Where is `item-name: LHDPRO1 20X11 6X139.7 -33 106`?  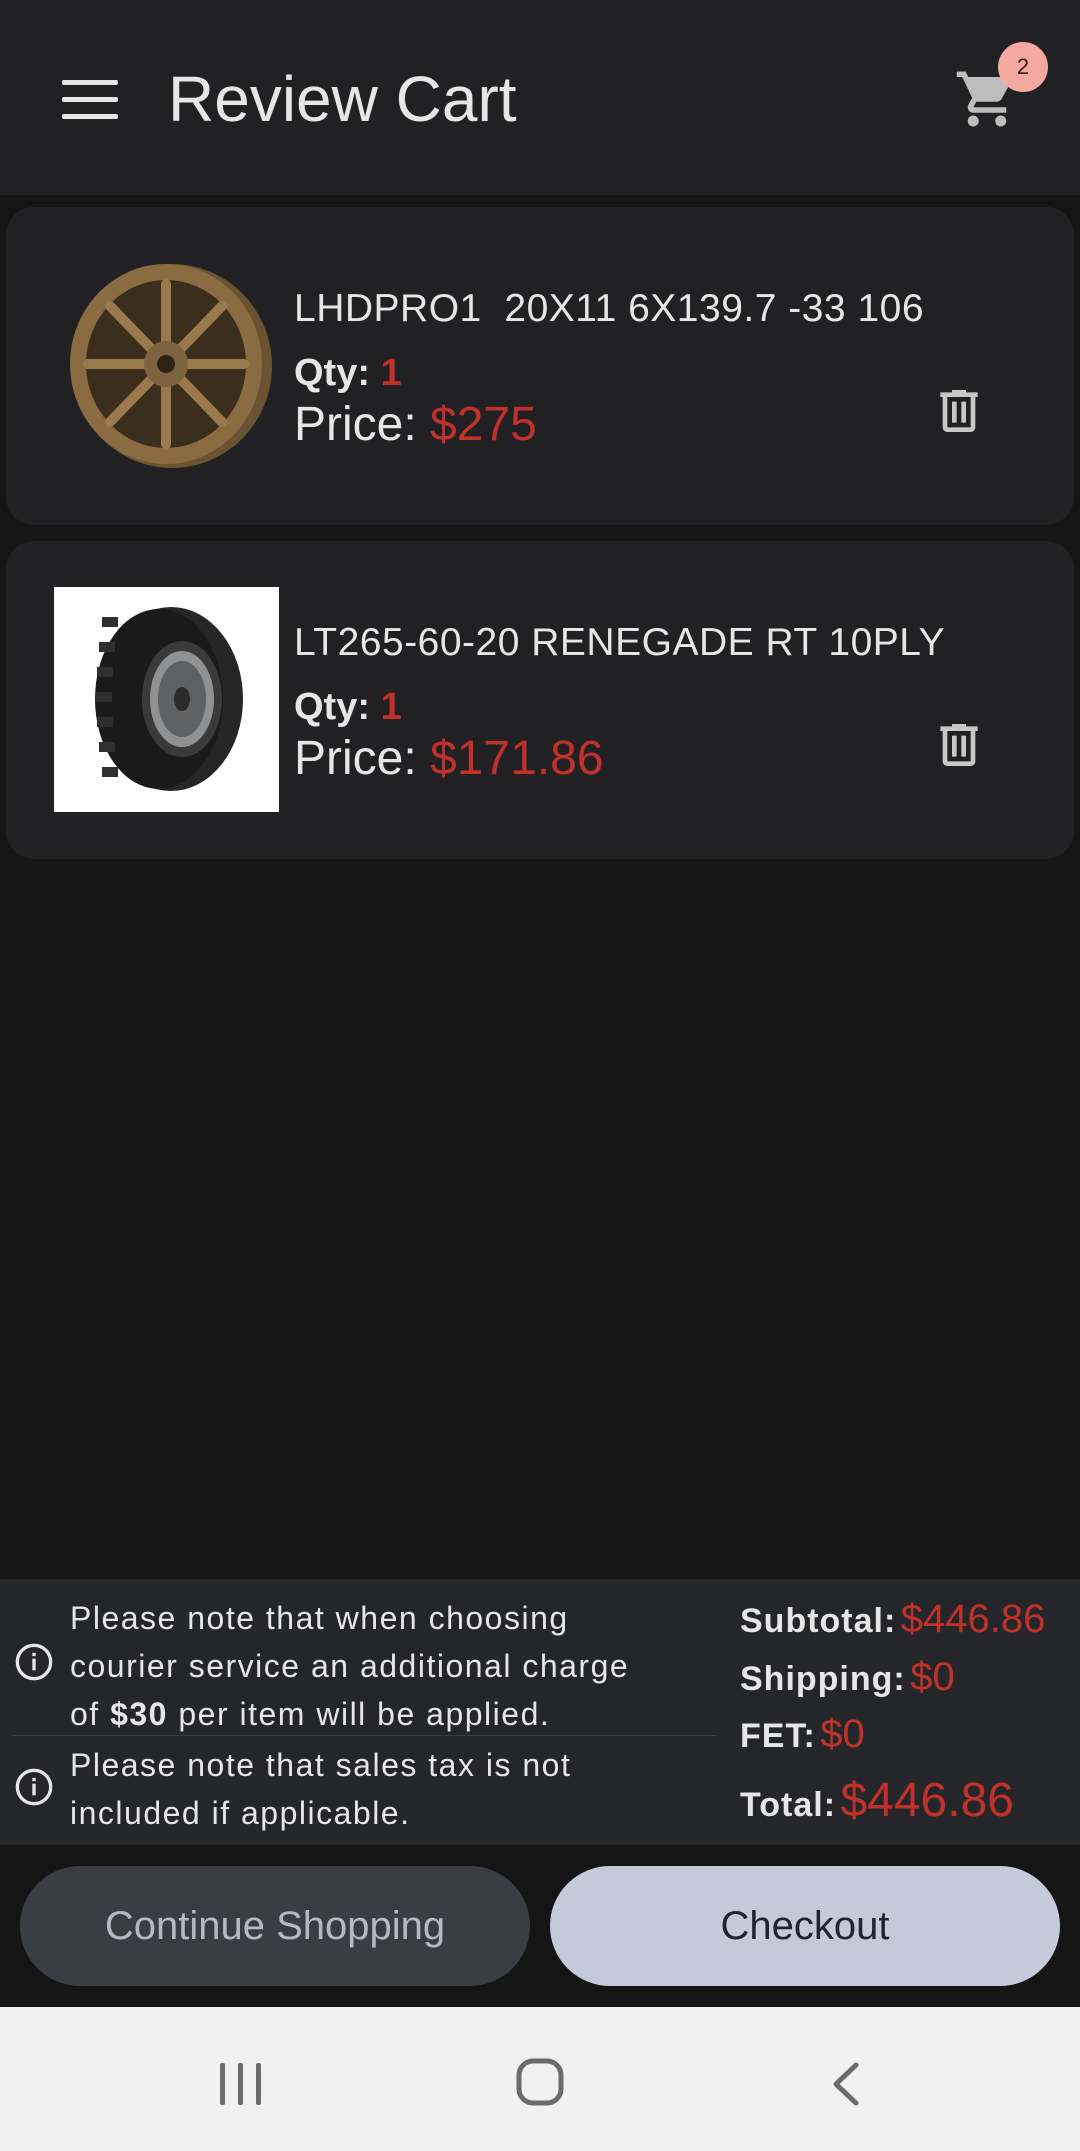
item-name: LHDPRO1 20X11 6X139.7 -33 106 is located at coordinates (609, 308).